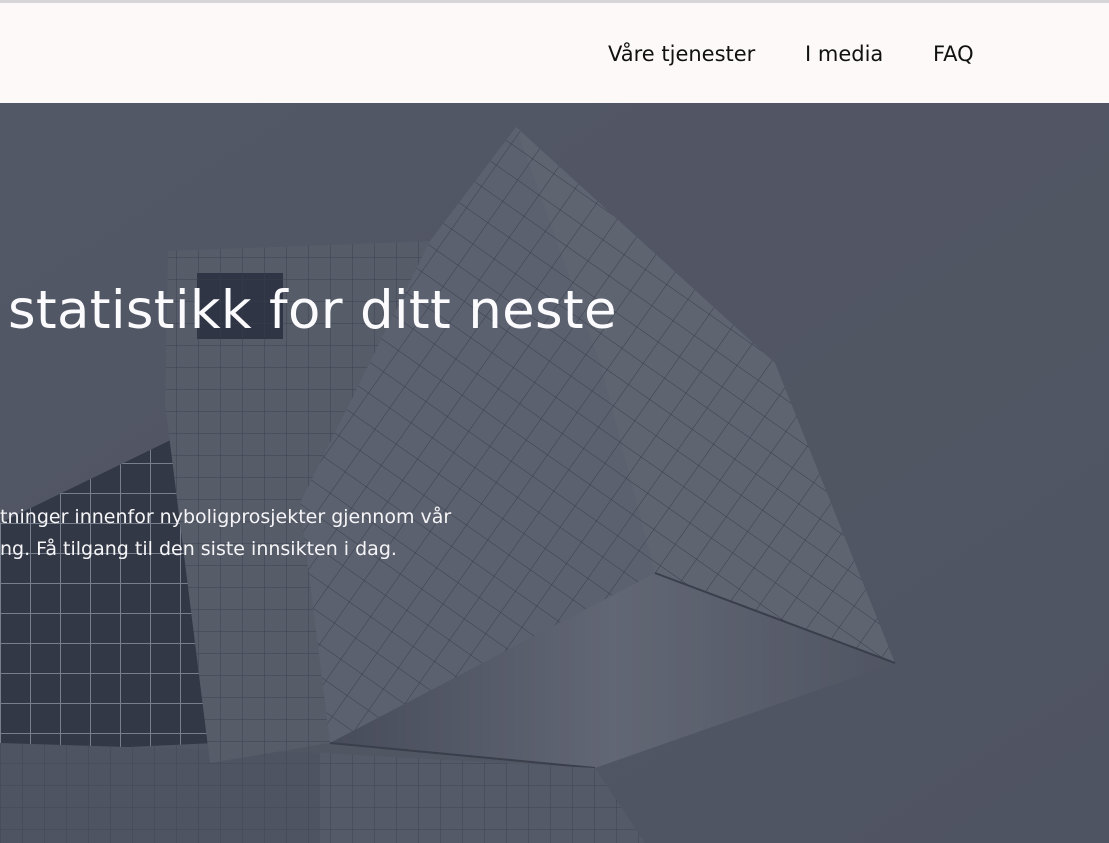 This screenshot has height=843, width=1109. Describe the element at coordinates (681, 54) in the screenshot. I see `nav-link-vare-tjenester: Våre tjenester` at that location.